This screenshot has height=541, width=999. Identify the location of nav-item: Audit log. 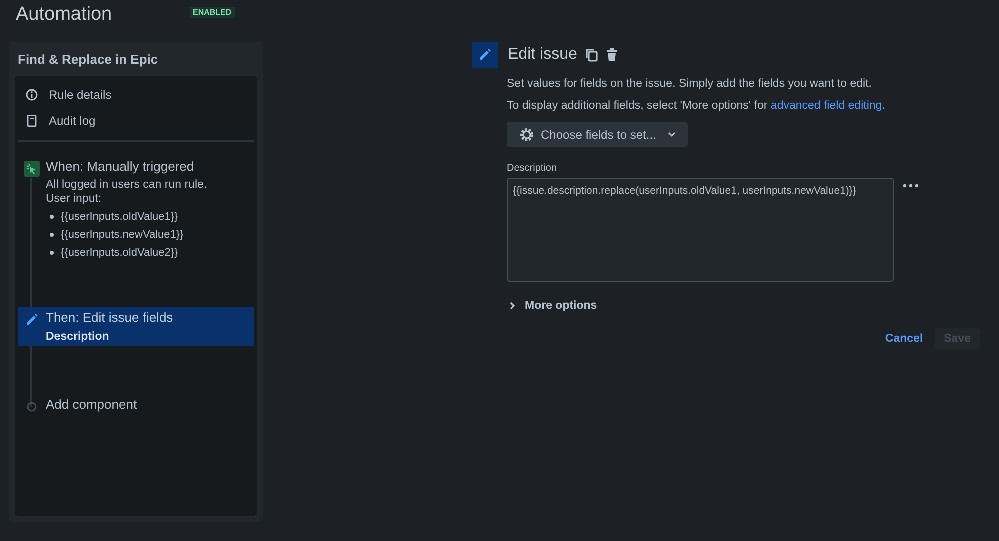
(136, 121).